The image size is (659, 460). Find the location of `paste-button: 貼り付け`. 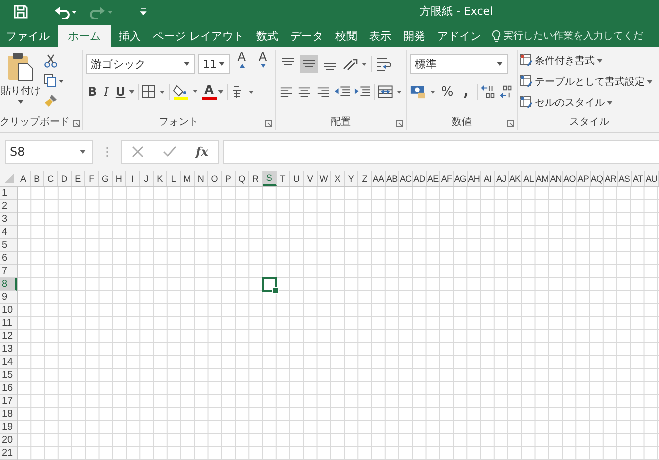

paste-button: 貼り付け is located at coordinates (21, 83).